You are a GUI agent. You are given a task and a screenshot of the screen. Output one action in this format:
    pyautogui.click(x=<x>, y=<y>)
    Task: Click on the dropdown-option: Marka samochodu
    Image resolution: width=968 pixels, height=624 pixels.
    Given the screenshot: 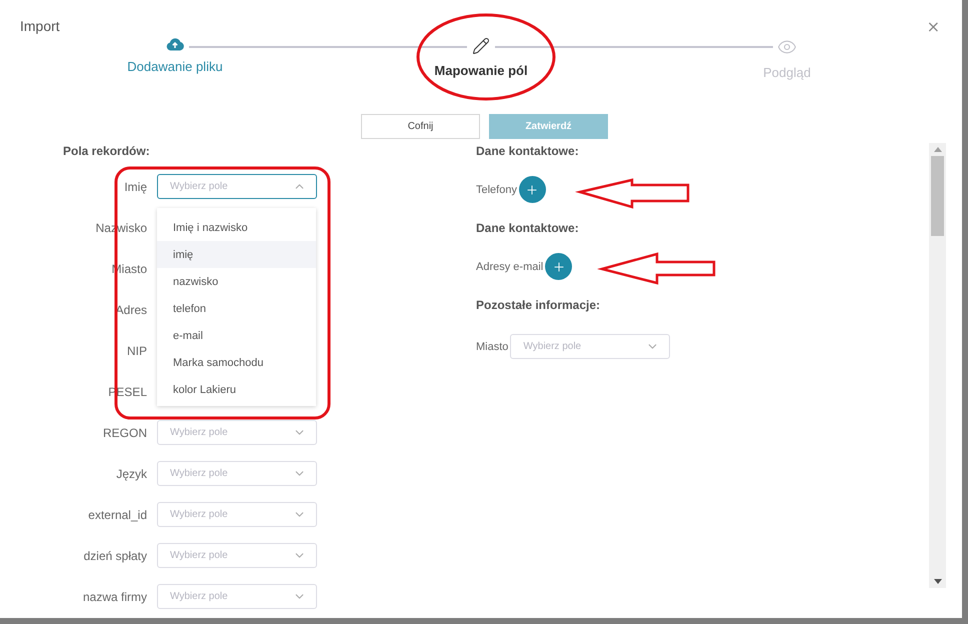 What is the action you would take?
    pyautogui.click(x=236, y=362)
    